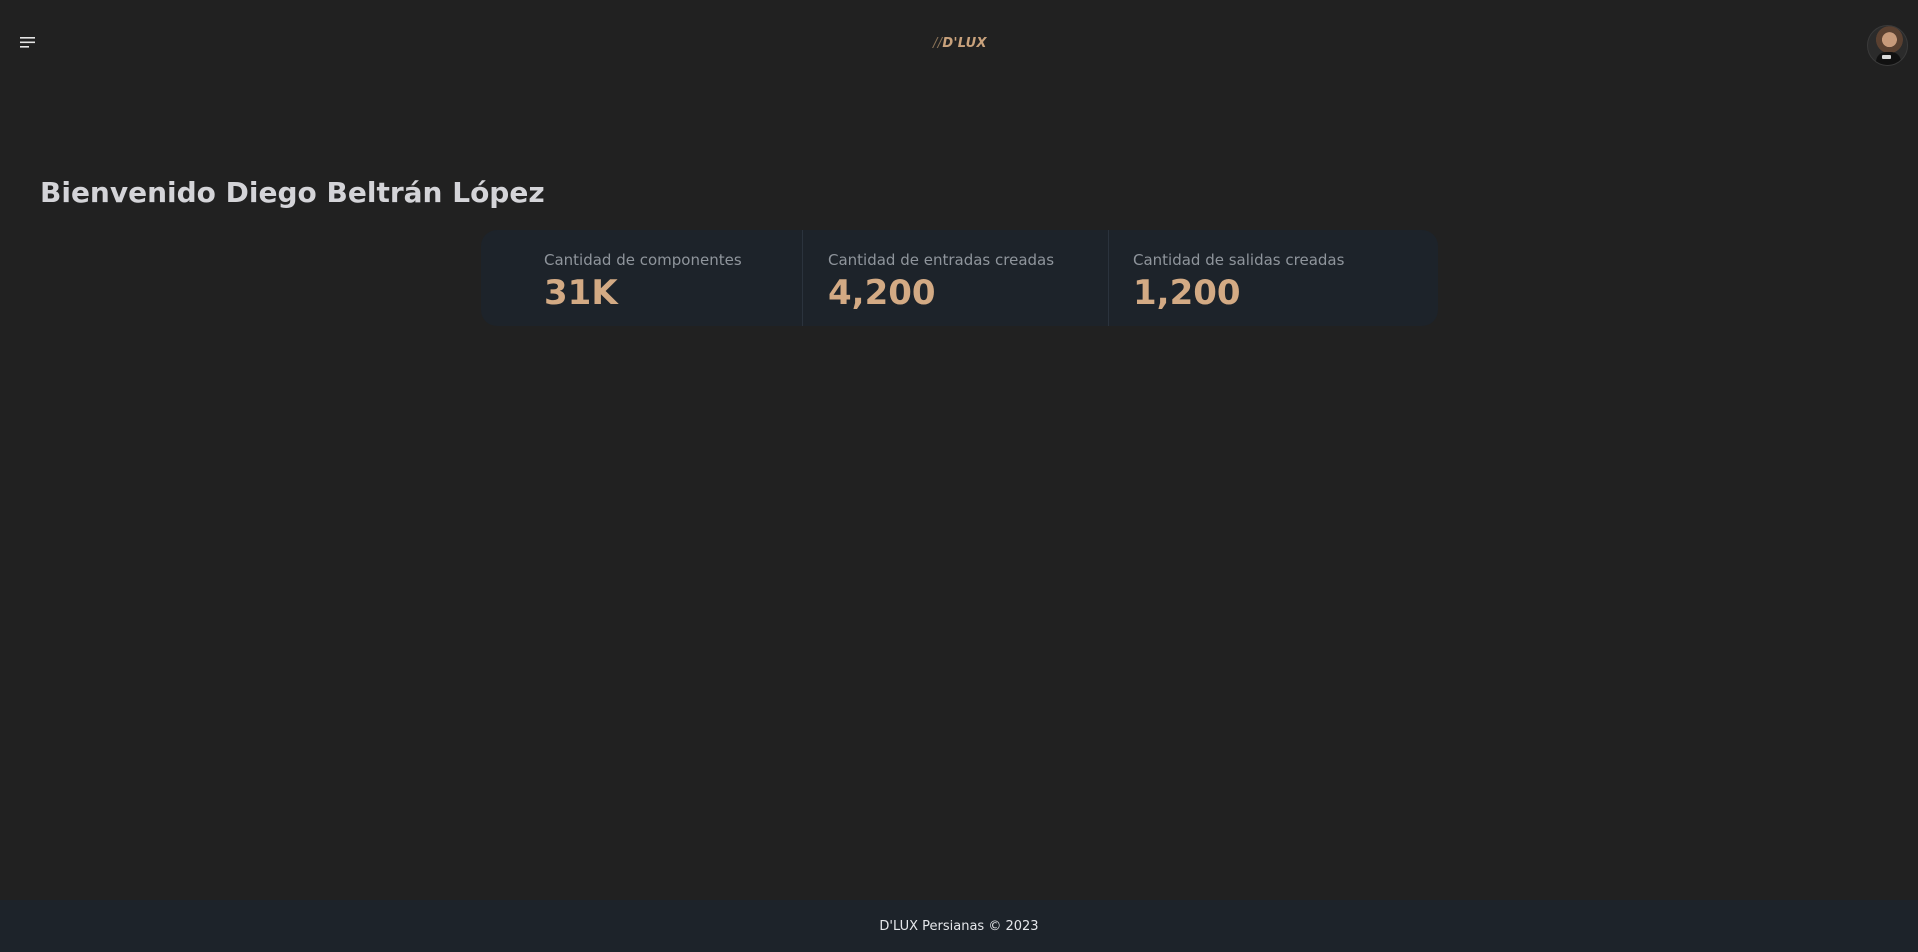 The width and height of the screenshot is (1918, 952). What do you see at coordinates (941, 260) in the screenshot?
I see `stat-title: Cantidad de entradas creadas` at bounding box center [941, 260].